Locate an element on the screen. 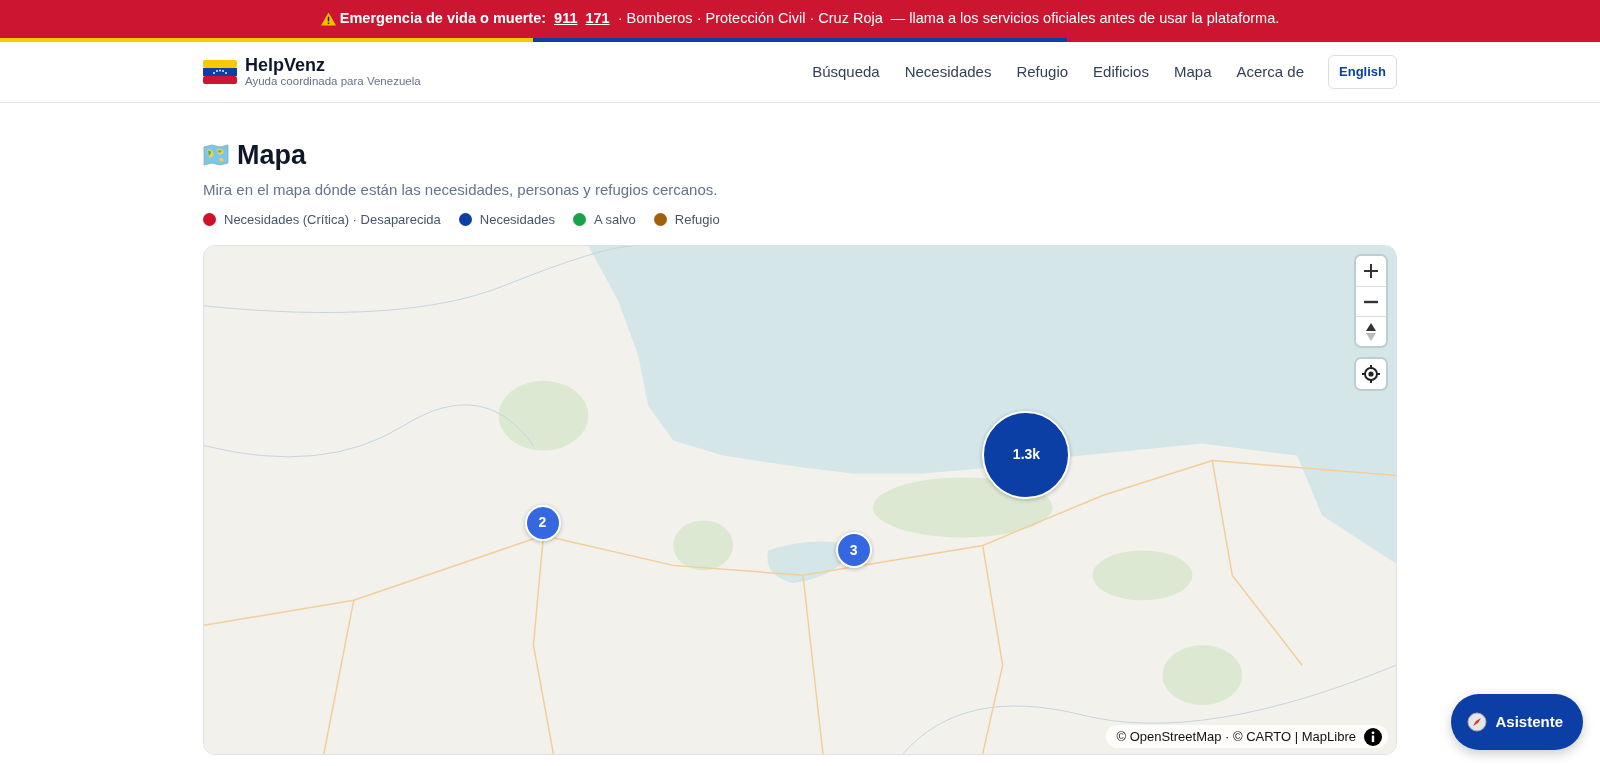 The height and width of the screenshot is (766, 1600). compass-arrows-icon is located at coordinates (1371, 331).